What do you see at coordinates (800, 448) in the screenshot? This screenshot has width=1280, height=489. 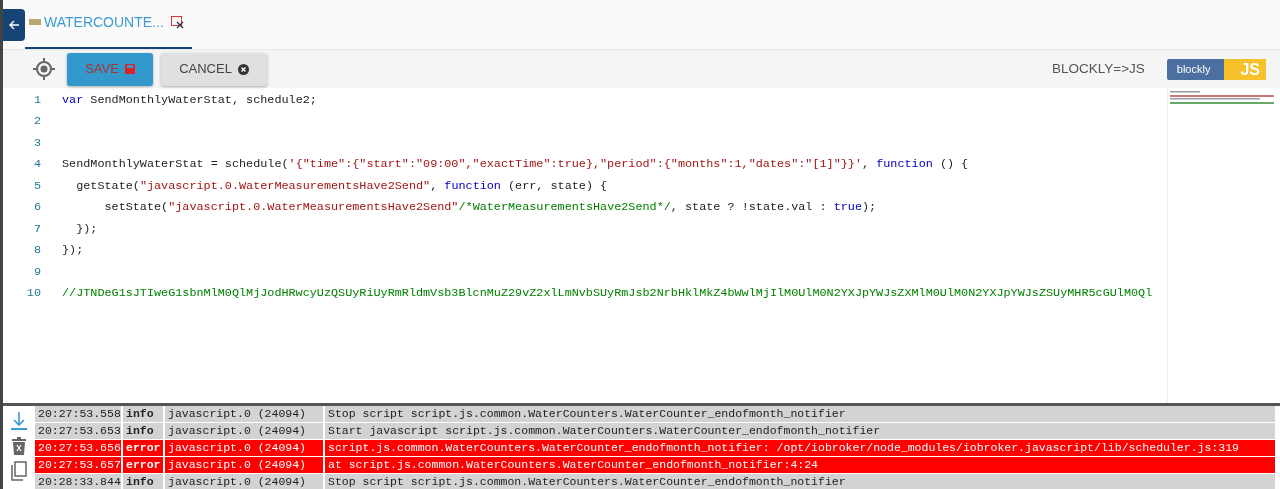 I see `log-message: script.js.common.WaterCounters.WaterCounter_endofmonth_notifier: /opt/iobroker/node_modules/iobroker.javascript/lib/scheduler.js:319` at bounding box center [800, 448].